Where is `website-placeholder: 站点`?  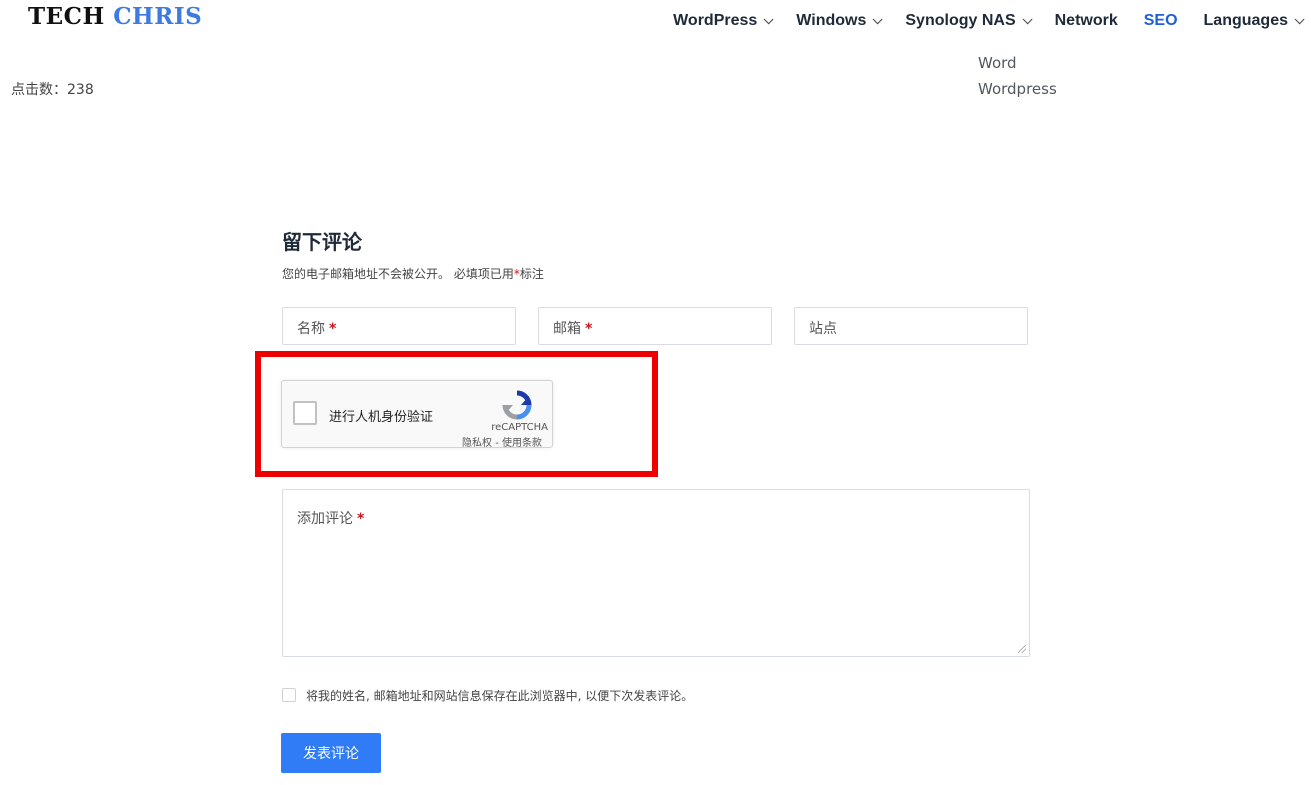
website-placeholder: 站点 is located at coordinates (823, 329).